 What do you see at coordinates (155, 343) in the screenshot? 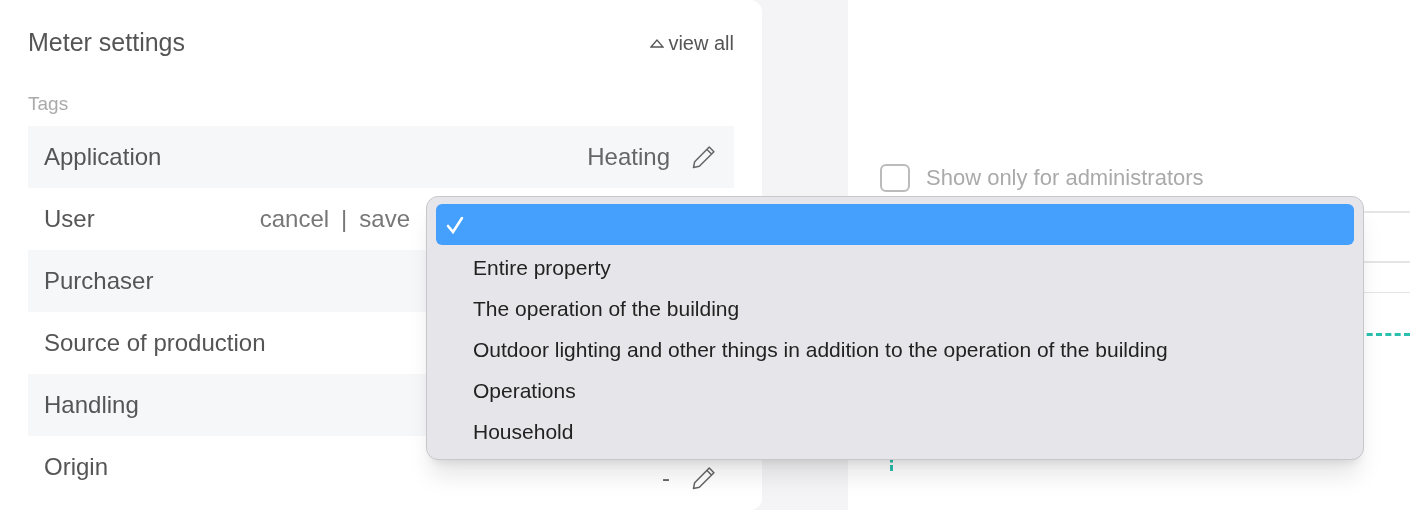
I see `tag-label: Source of production` at bounding box center [155, 343].